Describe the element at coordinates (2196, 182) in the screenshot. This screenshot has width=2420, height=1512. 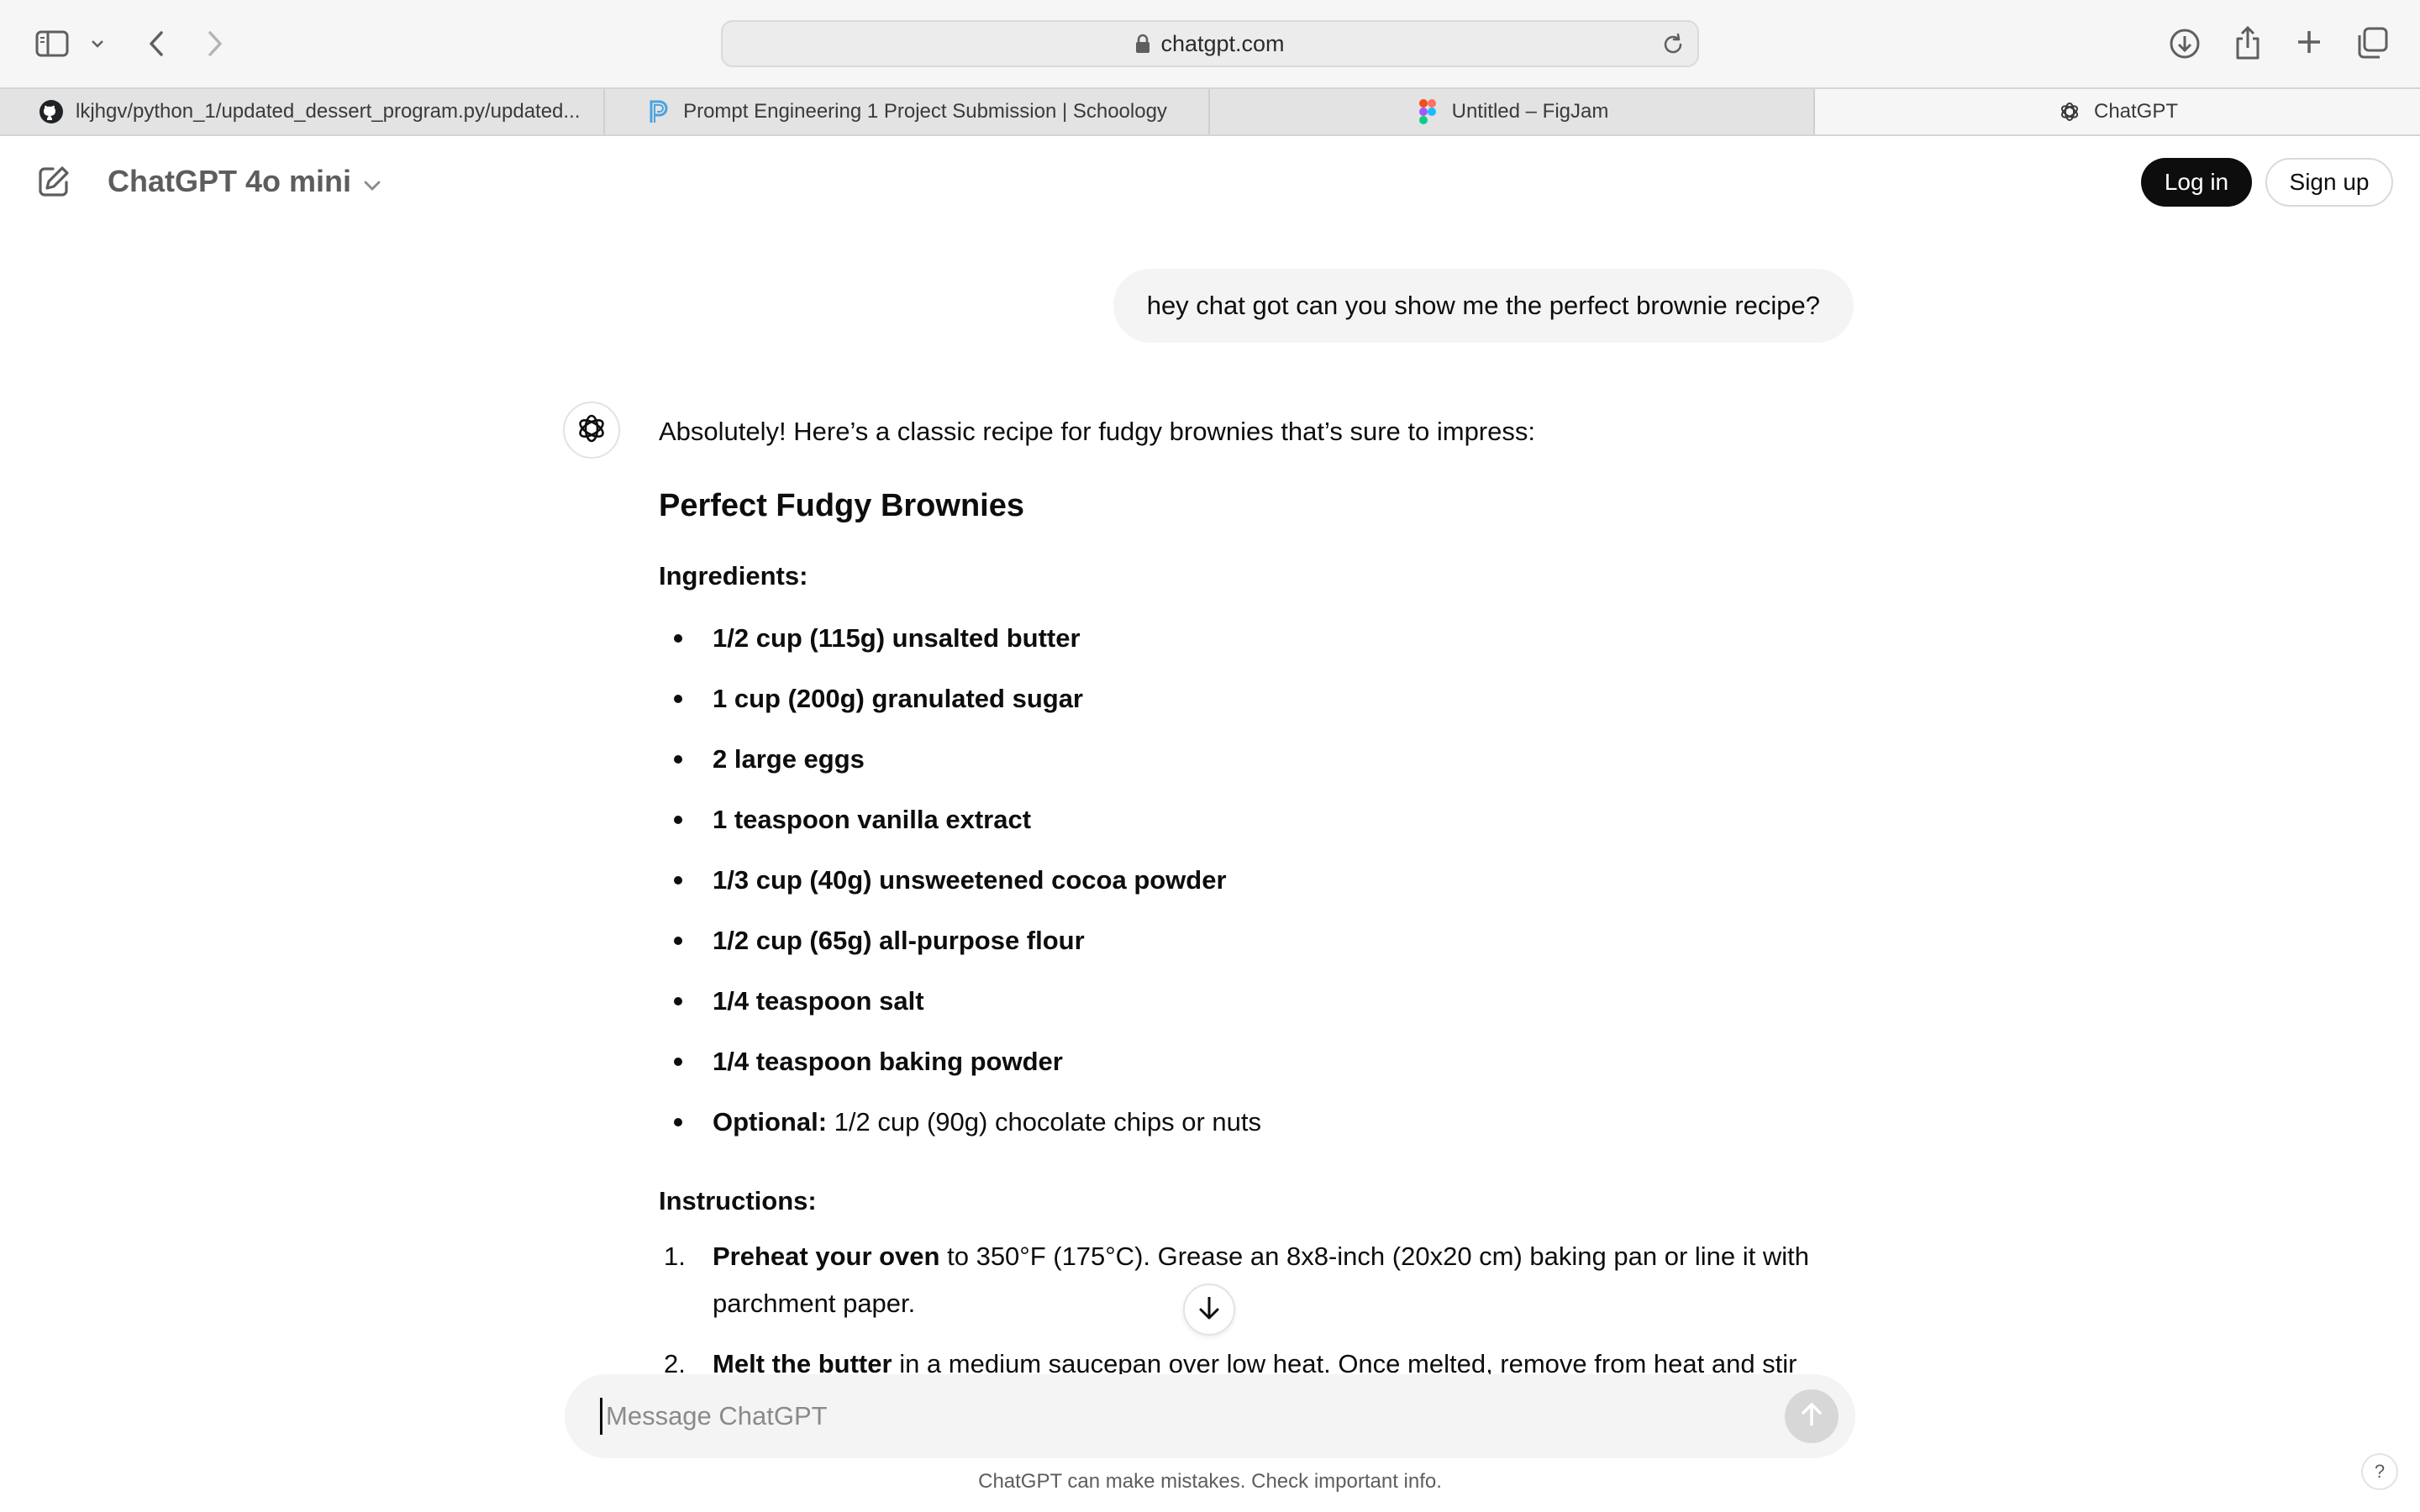
I see `login-button: Log in` at that location.